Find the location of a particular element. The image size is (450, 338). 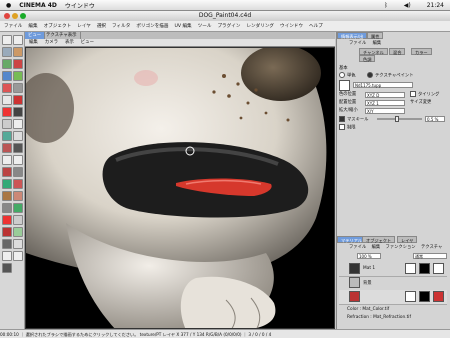

layer-icon is located at coordinates (18, 208).